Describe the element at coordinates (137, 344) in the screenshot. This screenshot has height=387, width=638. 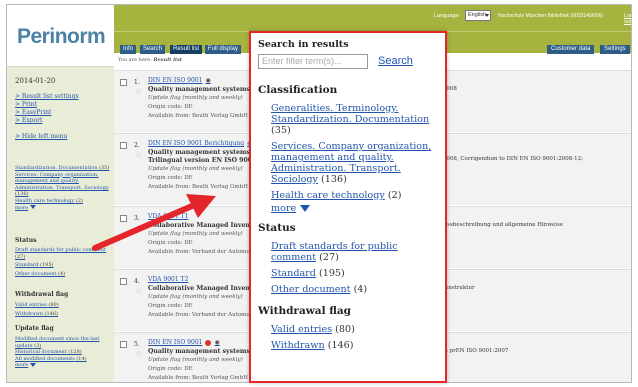
I see `result-number: 5.` at that location.